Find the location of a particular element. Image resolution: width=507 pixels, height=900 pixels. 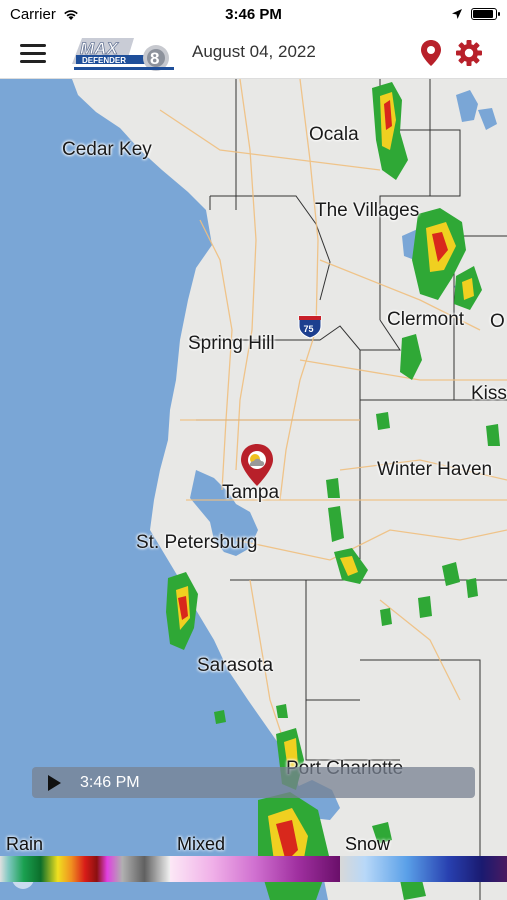

city-the-villages: The Villages is located at coordinates (367, 210).